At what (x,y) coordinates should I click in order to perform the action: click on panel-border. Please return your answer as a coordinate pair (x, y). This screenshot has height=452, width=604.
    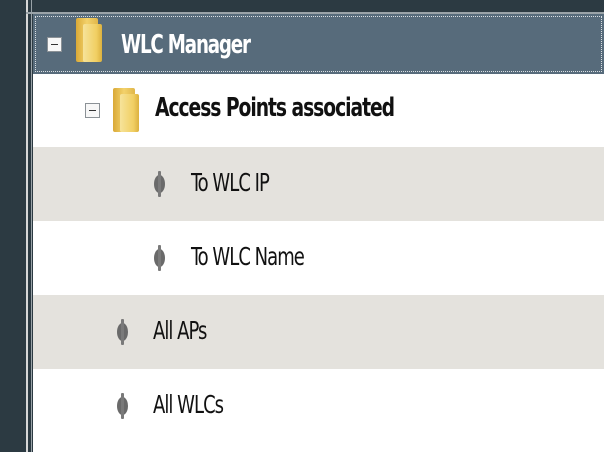
    Looking at the image, I should click on (27, 226).